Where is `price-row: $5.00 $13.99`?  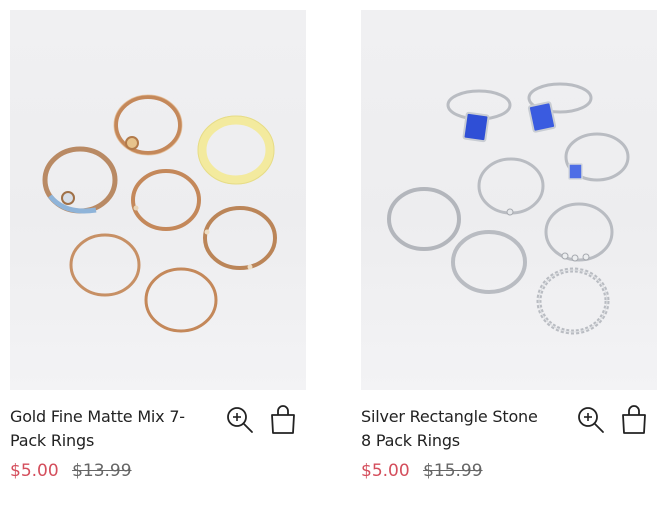 price-row: $5.00 $13.99 is located at coordinates (71, 471).